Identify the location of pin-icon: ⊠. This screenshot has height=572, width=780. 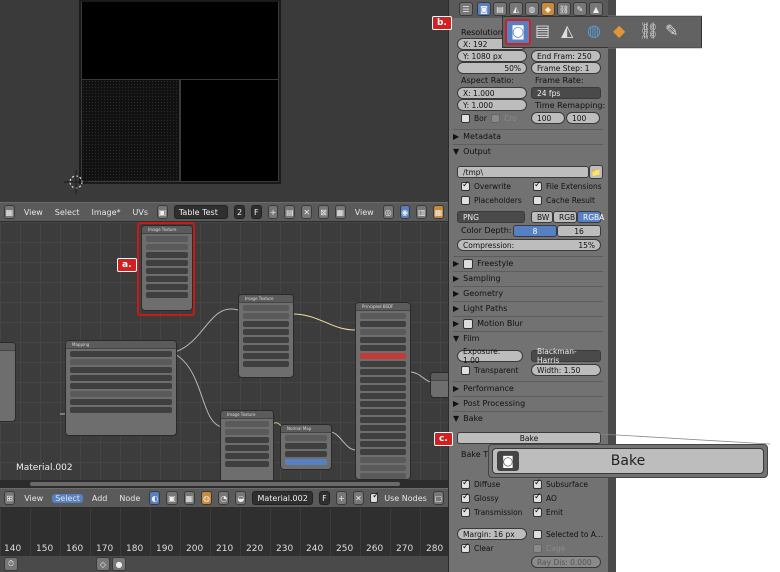
(323, 212).